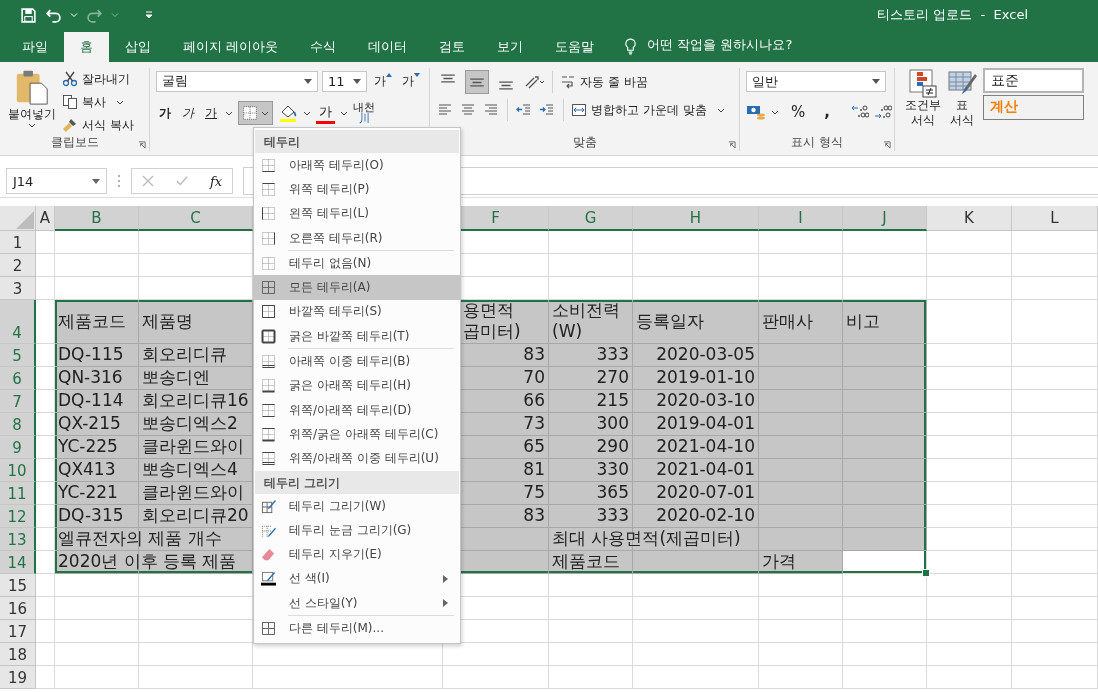 The image size is (1098, 692). What do you see at coordinates (357, 410) in the screenshot?
I see `menu-item: 위쪽/아래쪽 테두리(D)` at bounding box center [357, 410].